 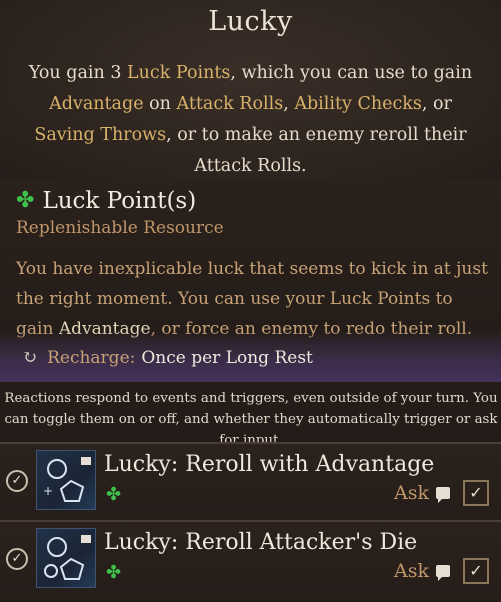 What do you see at coordinates (30, 357) in the screenshot?
I see `recharge-icon: ↻` at bounding box center [30, 357].